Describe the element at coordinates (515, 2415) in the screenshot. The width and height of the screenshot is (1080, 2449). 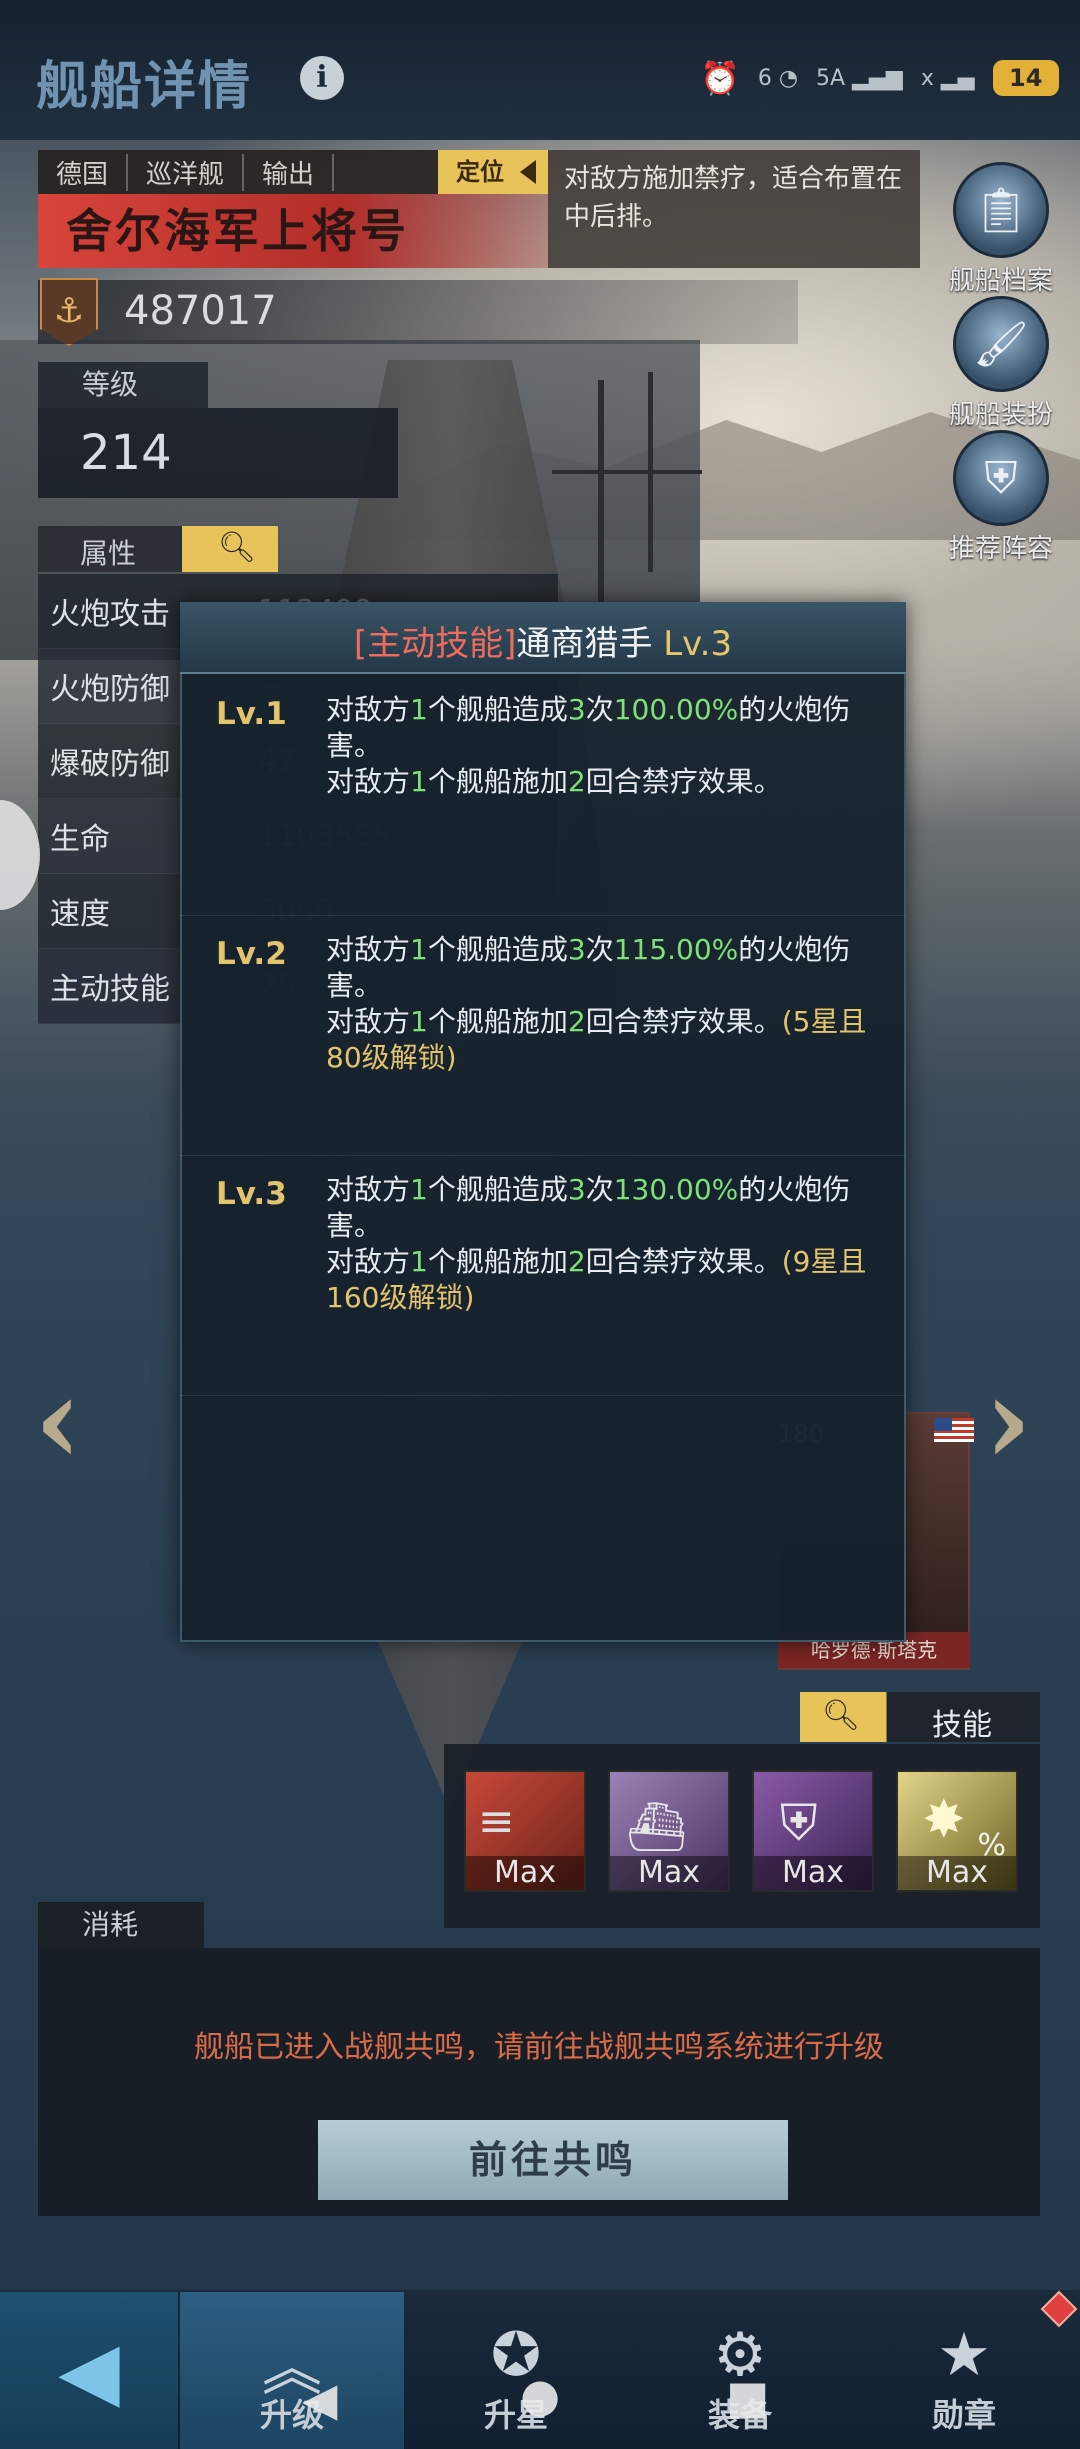
I see `tab-label: 升星` at that location.